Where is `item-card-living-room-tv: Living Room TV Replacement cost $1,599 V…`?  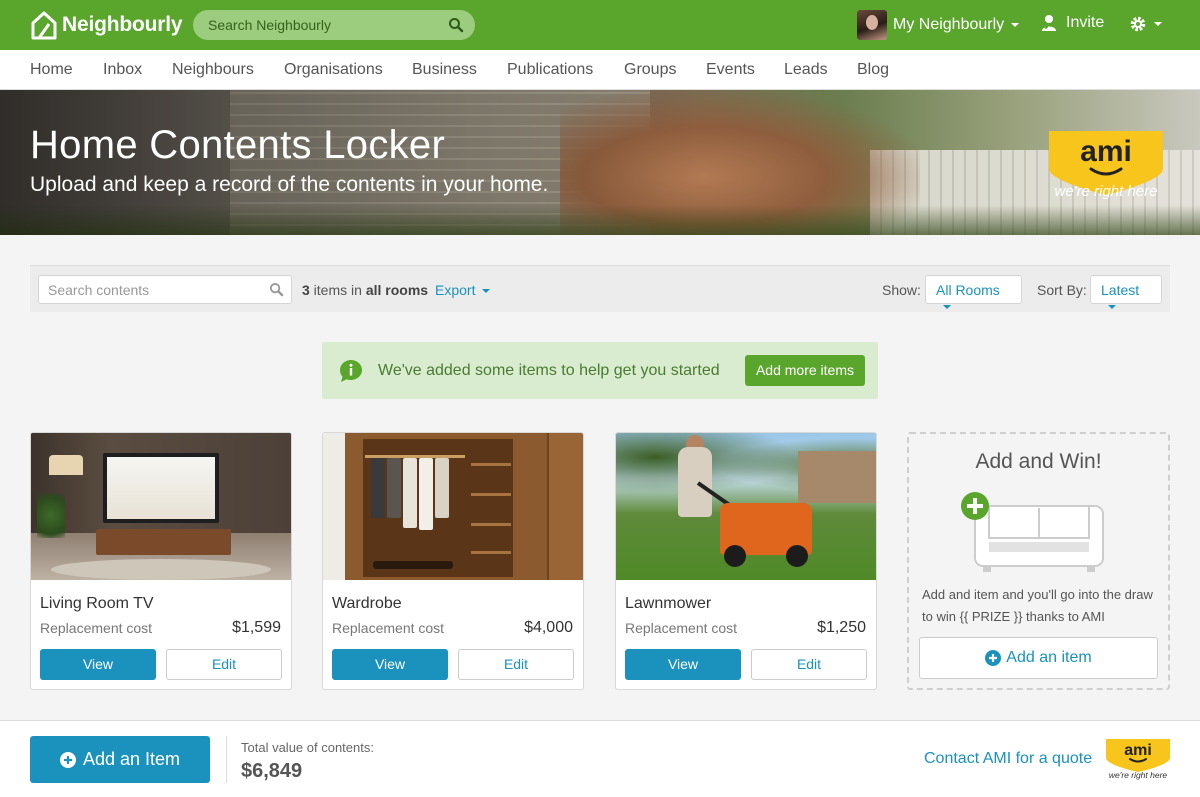
item-card-living-room-tv: Living Room TV Replacement cost $1,599 V… is located at coordinates (161, 561).